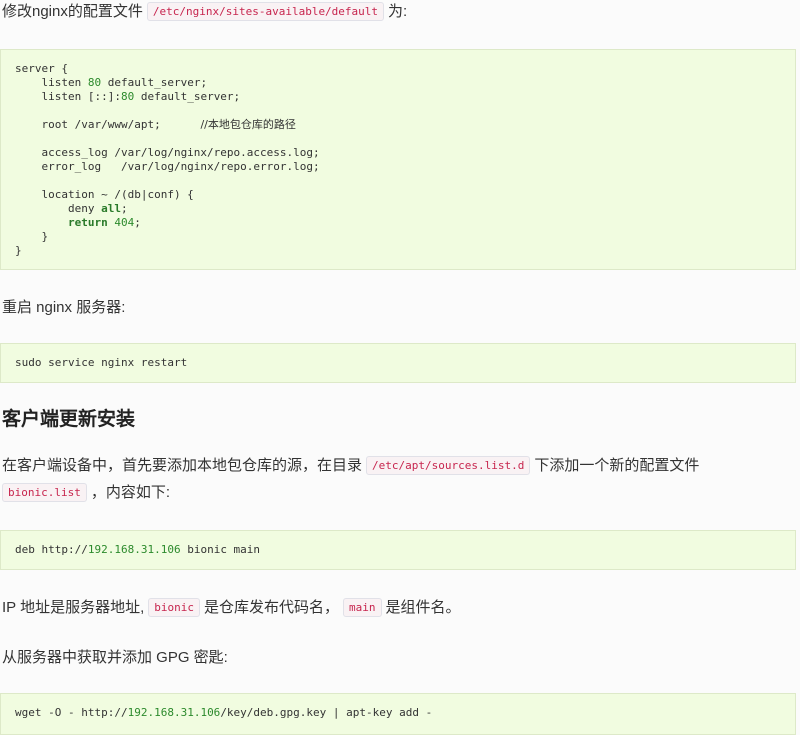 This screenshot has height=735, width=800. Describe the element at coordinates (265, 11) in the screenshot. I see `config-path-code: /etc/nginx/sites-available/default` at that location.